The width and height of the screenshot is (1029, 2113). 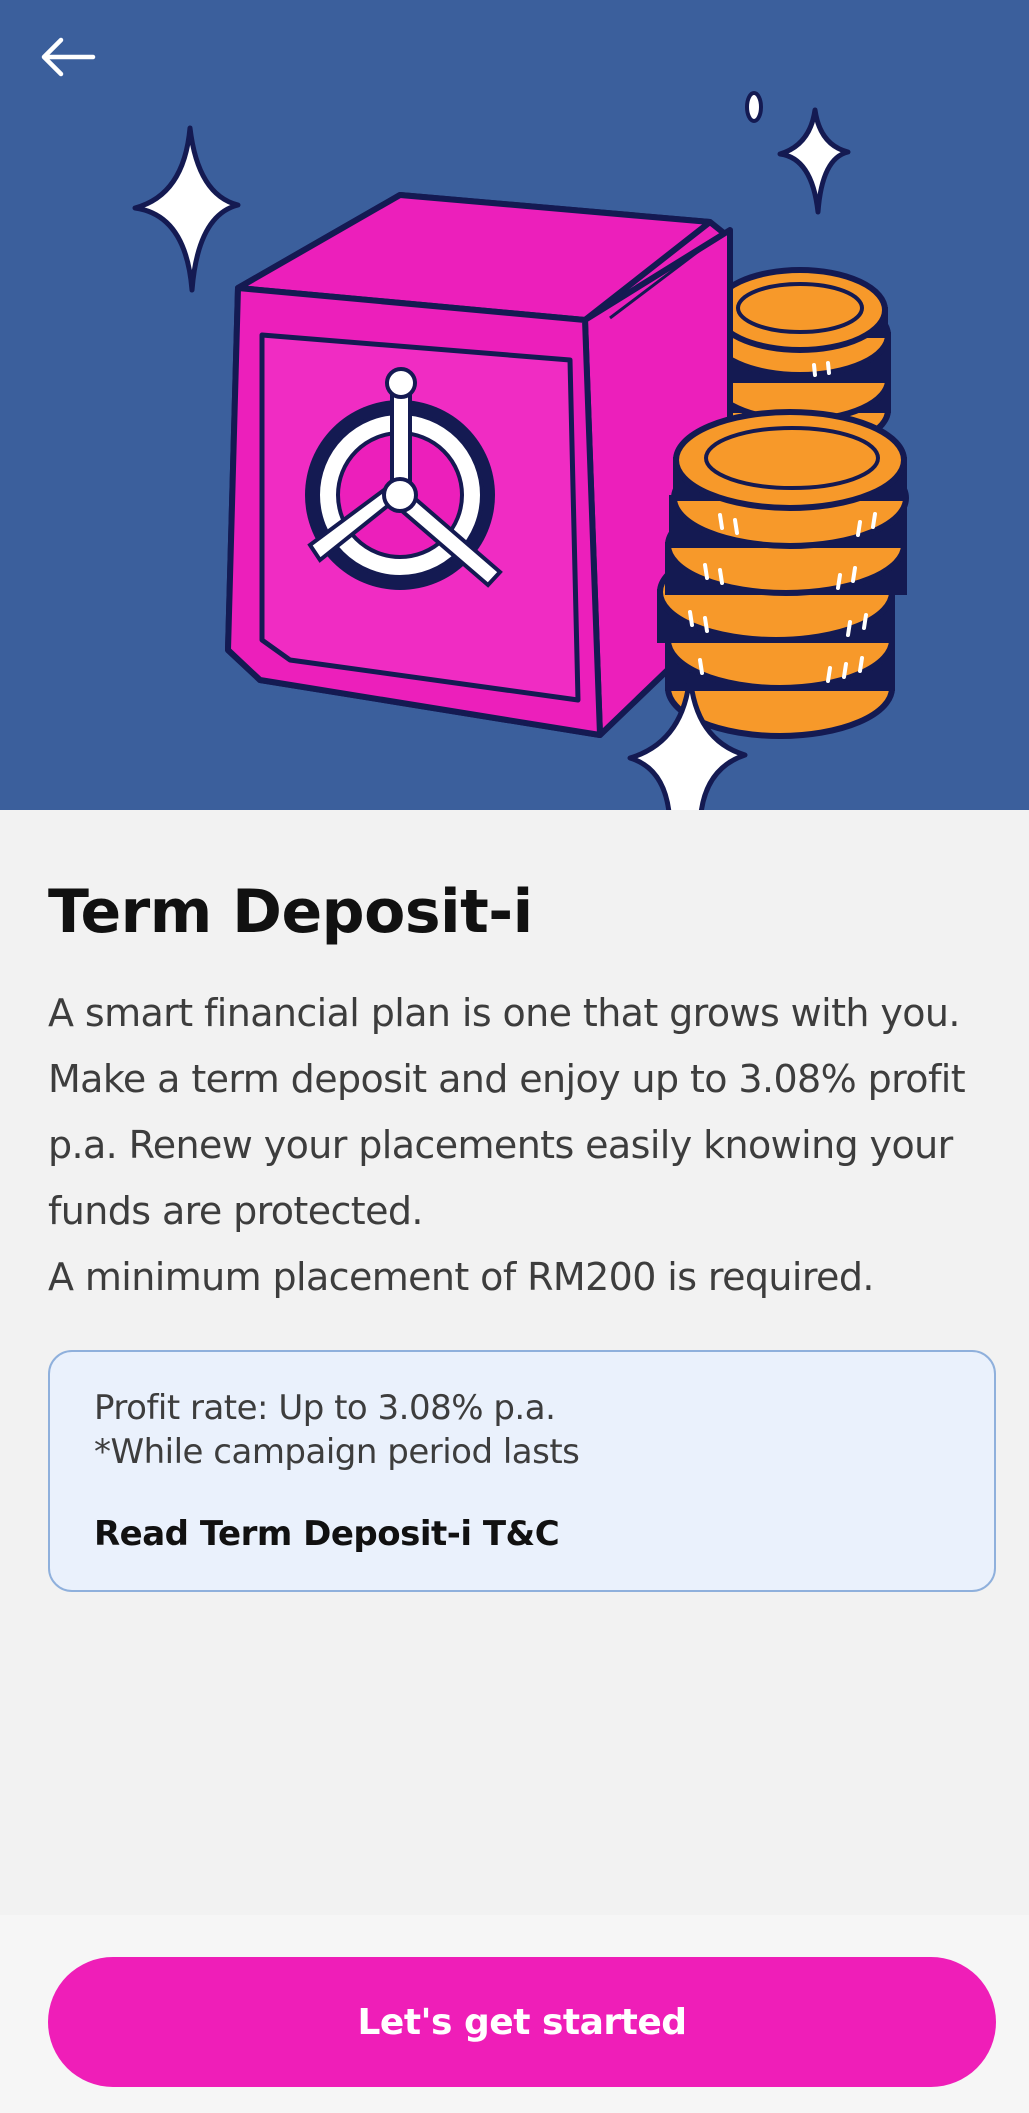 I want to click on description-line: funds are protected., so click(x=235, y=1211).